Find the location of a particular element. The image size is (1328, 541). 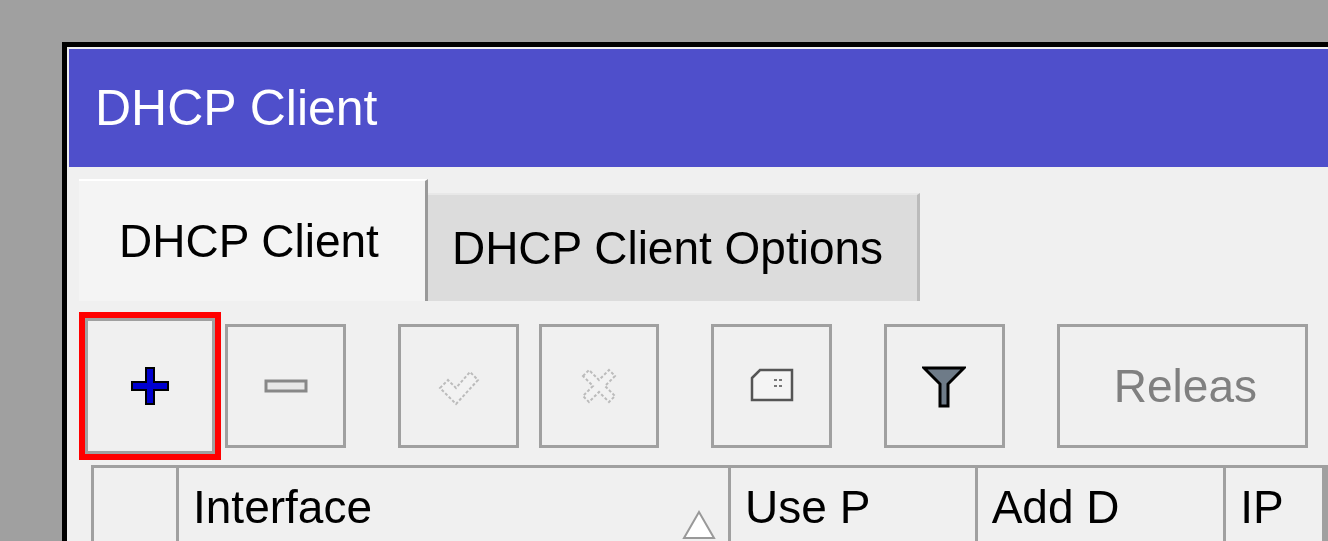

tab: DHCP Client Options is located at coordinates (674, 247).